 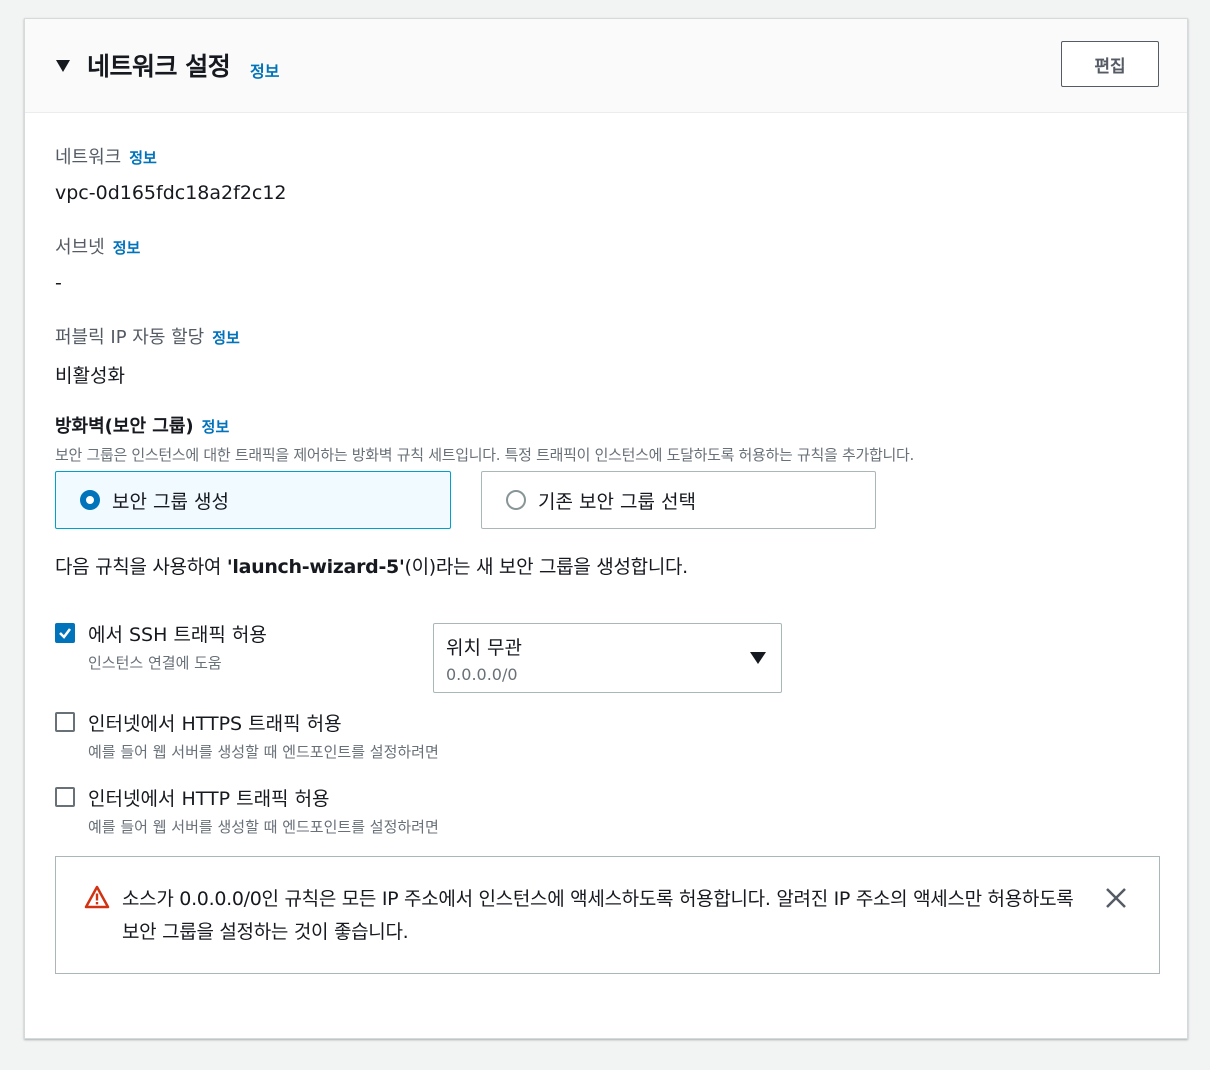 I want to click on ssh-source-select: 위치 무관 0.0.0.0/0, so click(x=607, y=658).